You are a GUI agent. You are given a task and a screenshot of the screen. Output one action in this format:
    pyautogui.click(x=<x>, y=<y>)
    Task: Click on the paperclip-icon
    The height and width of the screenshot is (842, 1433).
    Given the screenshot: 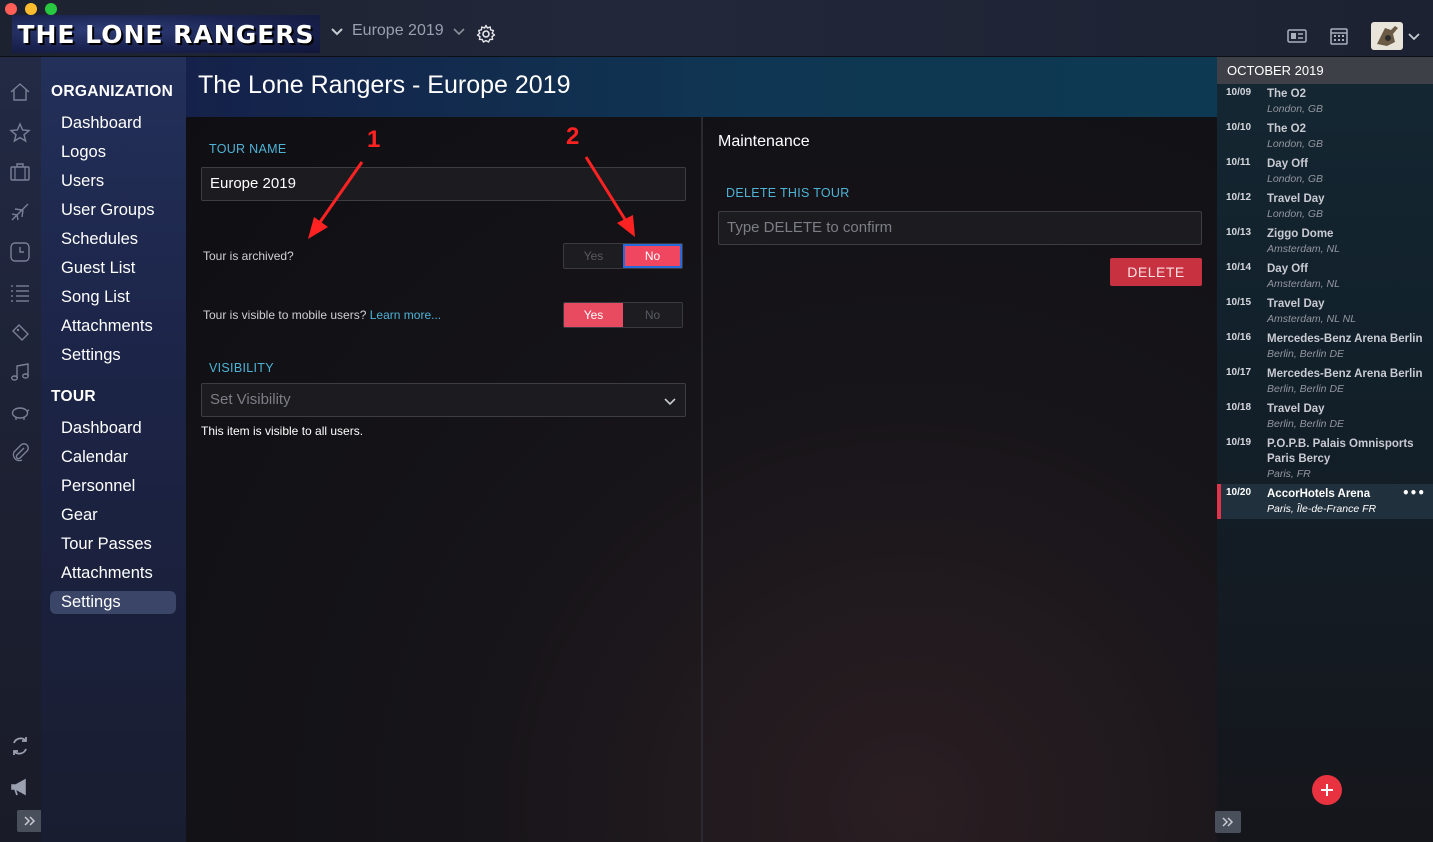 What is the action you would take?
    pyautogui.click(x=20, y=452)
    